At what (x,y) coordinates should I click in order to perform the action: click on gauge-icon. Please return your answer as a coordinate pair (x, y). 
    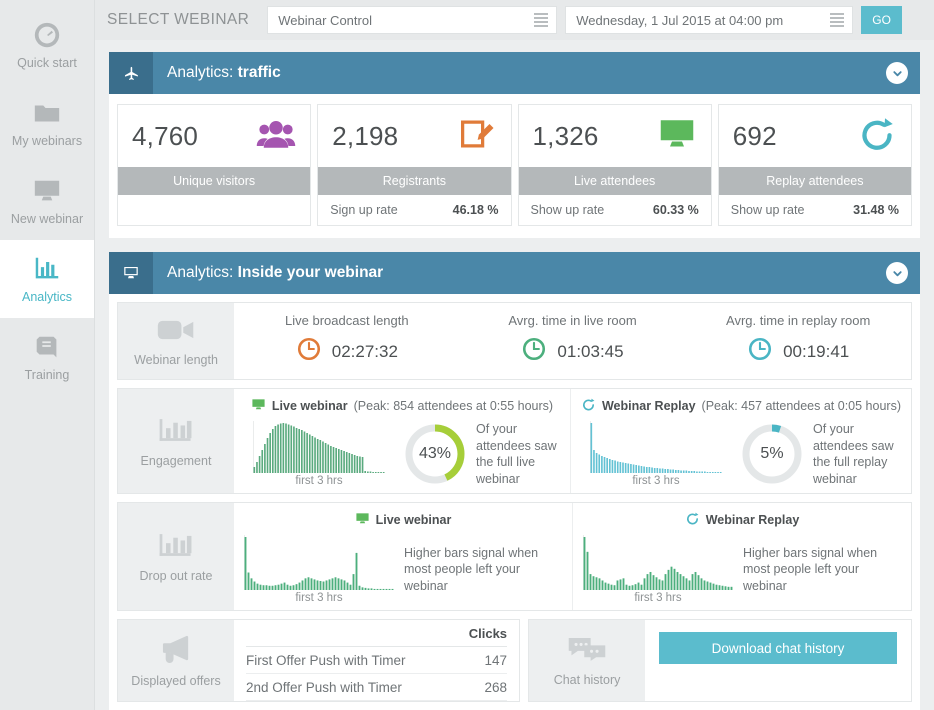
    Looking at the image, I should click on (47, 35).